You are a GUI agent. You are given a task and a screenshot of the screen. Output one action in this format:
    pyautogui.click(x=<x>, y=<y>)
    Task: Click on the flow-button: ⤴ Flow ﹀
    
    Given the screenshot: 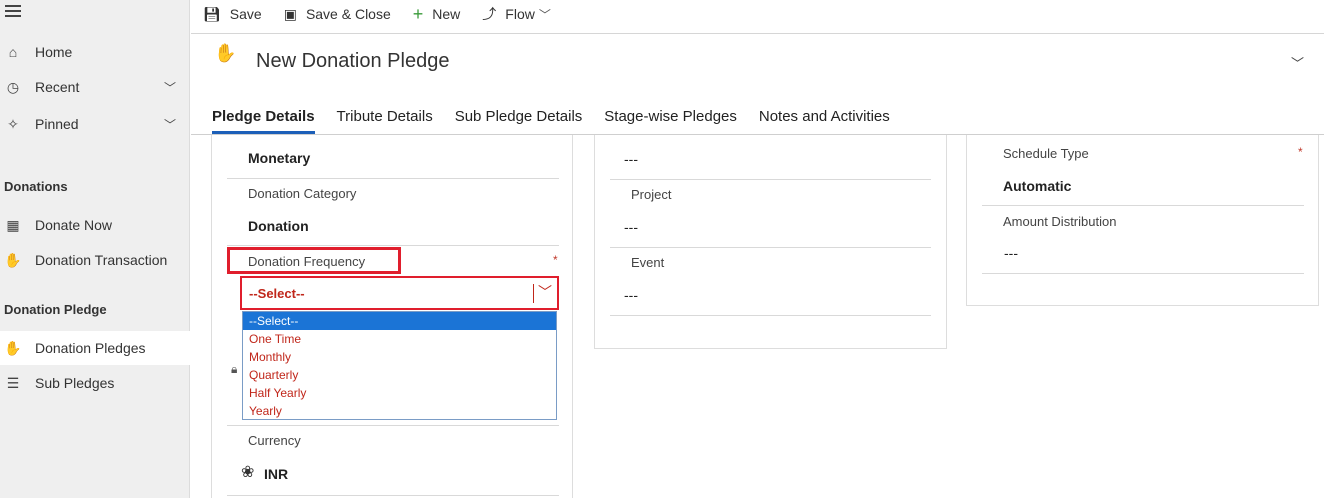 What is the action you would take?
    pyautogui.click(x=516, y=14)
    